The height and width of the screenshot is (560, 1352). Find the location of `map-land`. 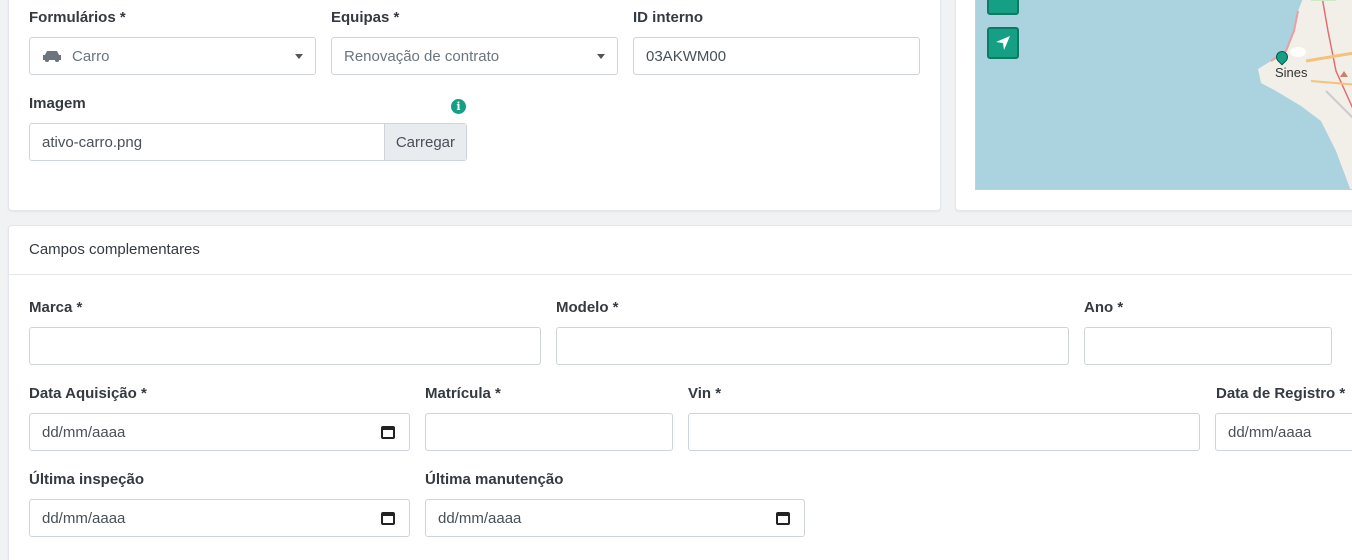

map-land is located at coordinates (1305, 94).